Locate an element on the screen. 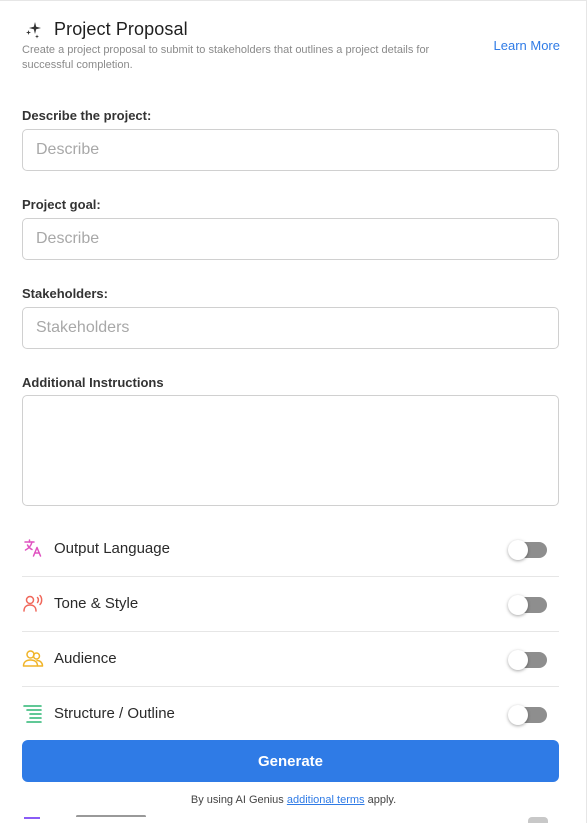 Image resolution: width=587 pixels, height=823 pixels. option-label: Structure / Outline is located at coordinates (114, 713).